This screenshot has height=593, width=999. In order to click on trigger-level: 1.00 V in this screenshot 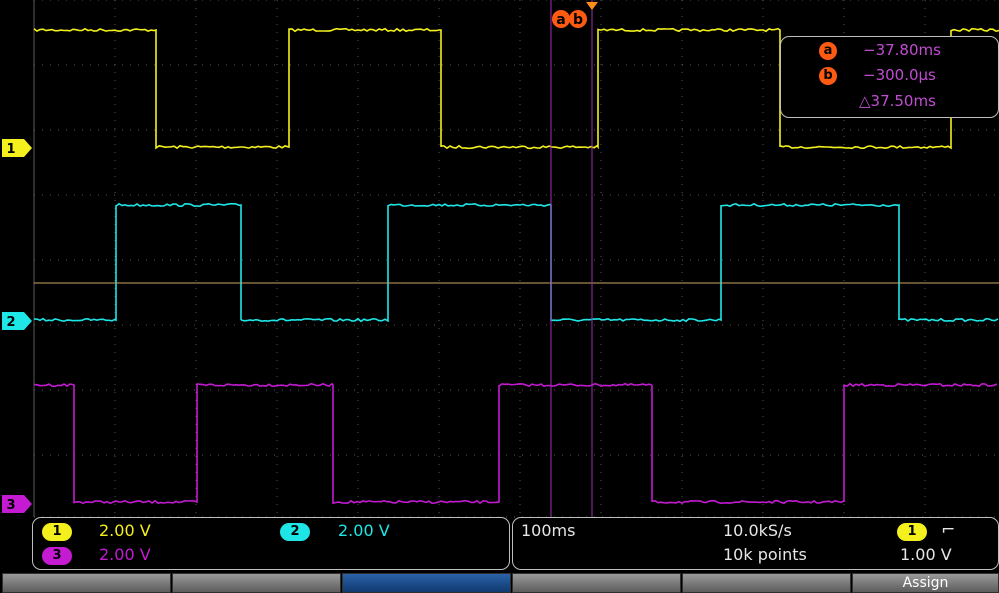, I will do `click(926, 554)`.